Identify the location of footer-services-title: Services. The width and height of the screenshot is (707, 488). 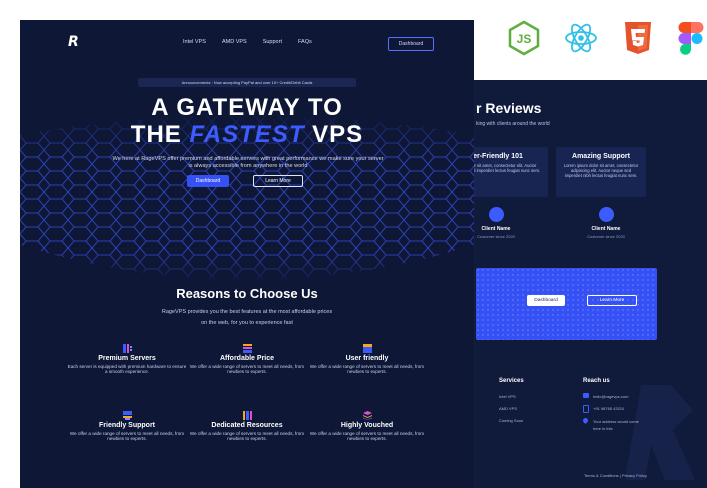
(511, 381).